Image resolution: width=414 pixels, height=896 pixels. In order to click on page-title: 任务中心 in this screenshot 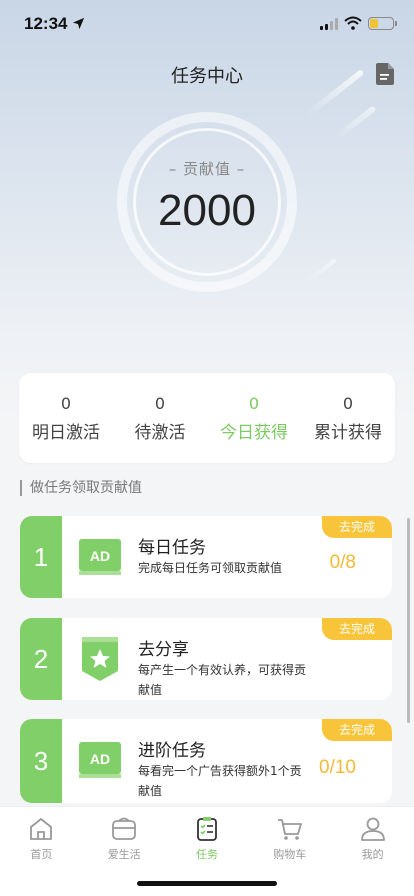, I will do `click(207, 76)`.